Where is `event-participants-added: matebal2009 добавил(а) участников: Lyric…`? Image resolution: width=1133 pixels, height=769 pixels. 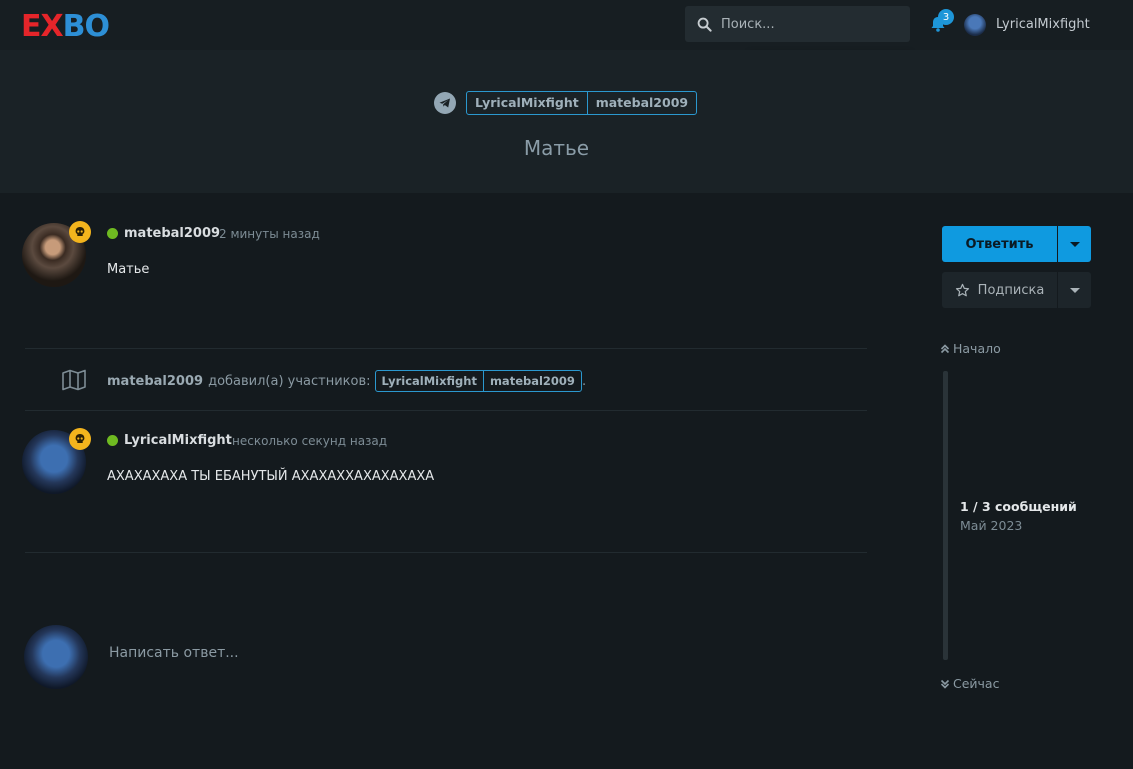
event-participants-added: matebal2009 добавил(а) участников: Lyric… is located at coordinates (346, 381).